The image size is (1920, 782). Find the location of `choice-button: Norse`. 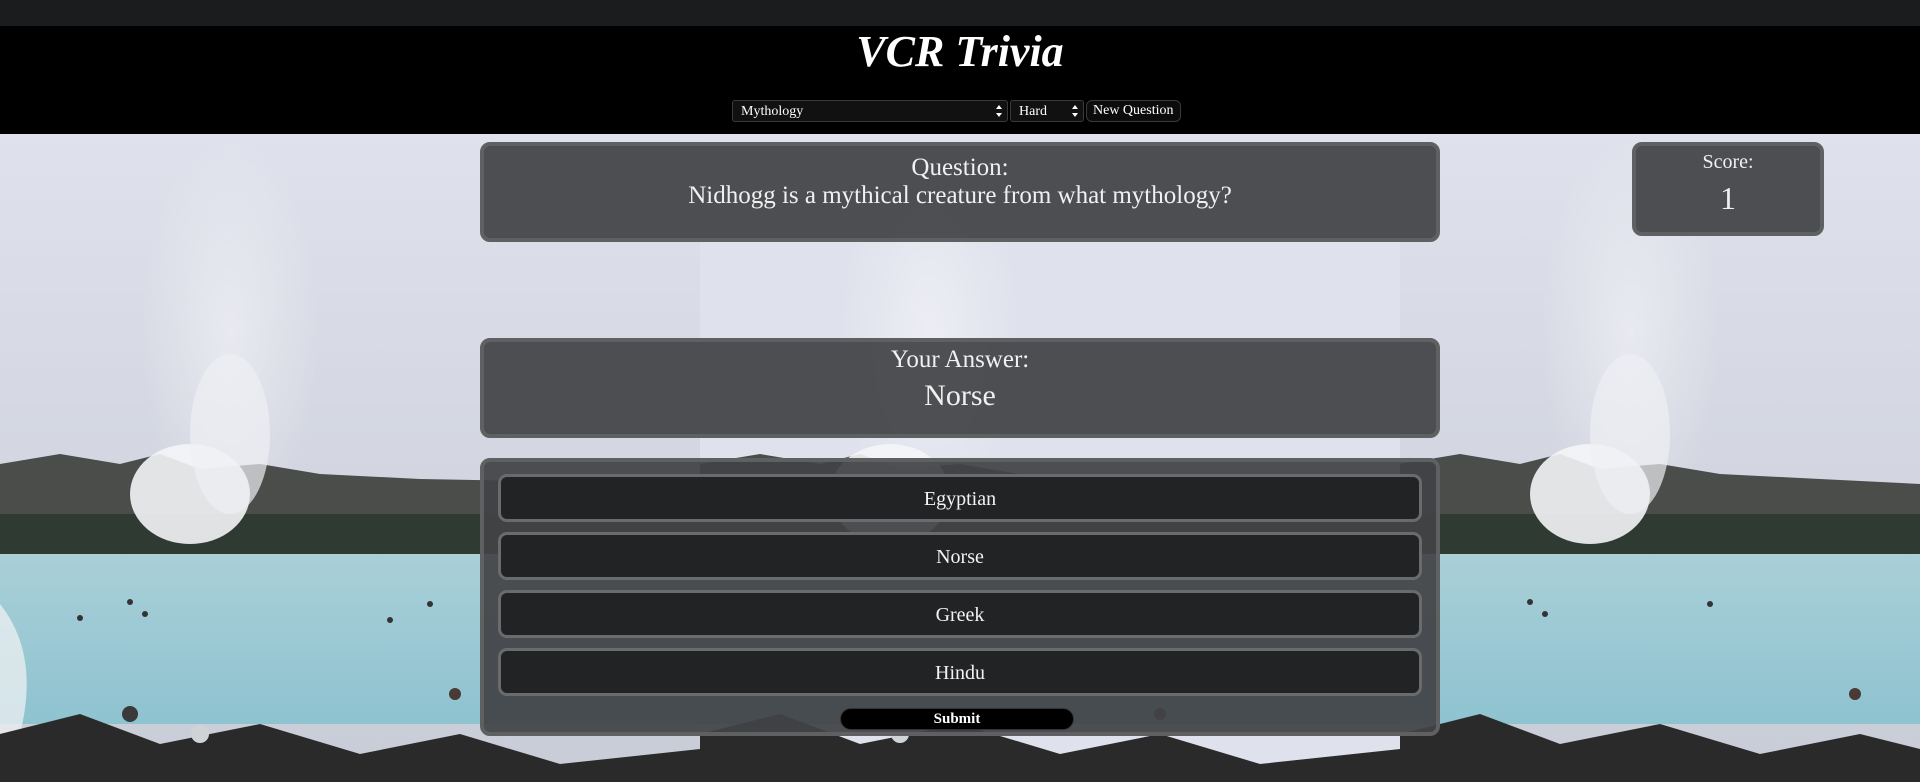

choice-button: Norse is located at coordinates (960, 556).